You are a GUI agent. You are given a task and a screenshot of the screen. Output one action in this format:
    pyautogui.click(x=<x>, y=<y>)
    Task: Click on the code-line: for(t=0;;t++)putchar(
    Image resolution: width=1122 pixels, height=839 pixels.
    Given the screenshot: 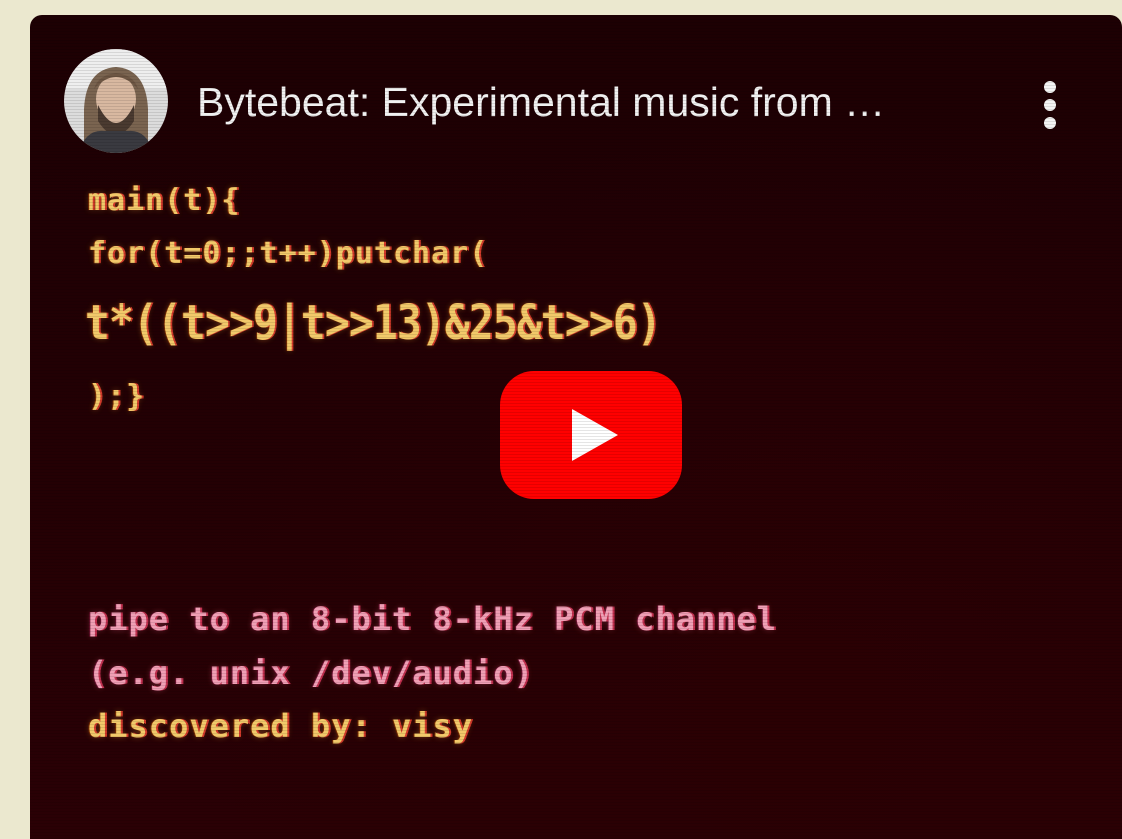 What is the action you would take?
    pyautogui.click(x=288, y=253)
    